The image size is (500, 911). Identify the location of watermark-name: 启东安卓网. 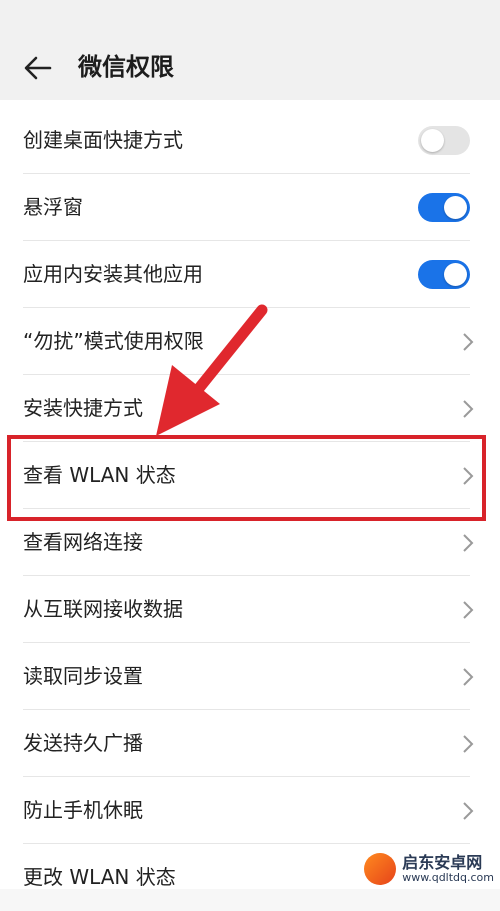
(442, 863).